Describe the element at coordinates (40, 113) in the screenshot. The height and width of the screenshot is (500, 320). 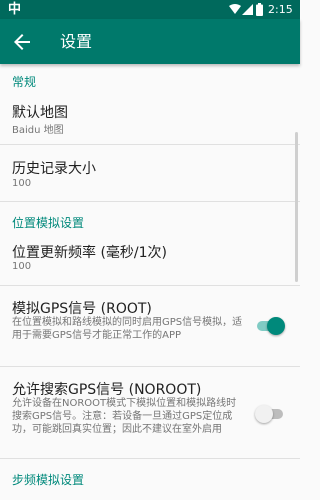
I see `pref-default-map-title: 默认地图` at that location.